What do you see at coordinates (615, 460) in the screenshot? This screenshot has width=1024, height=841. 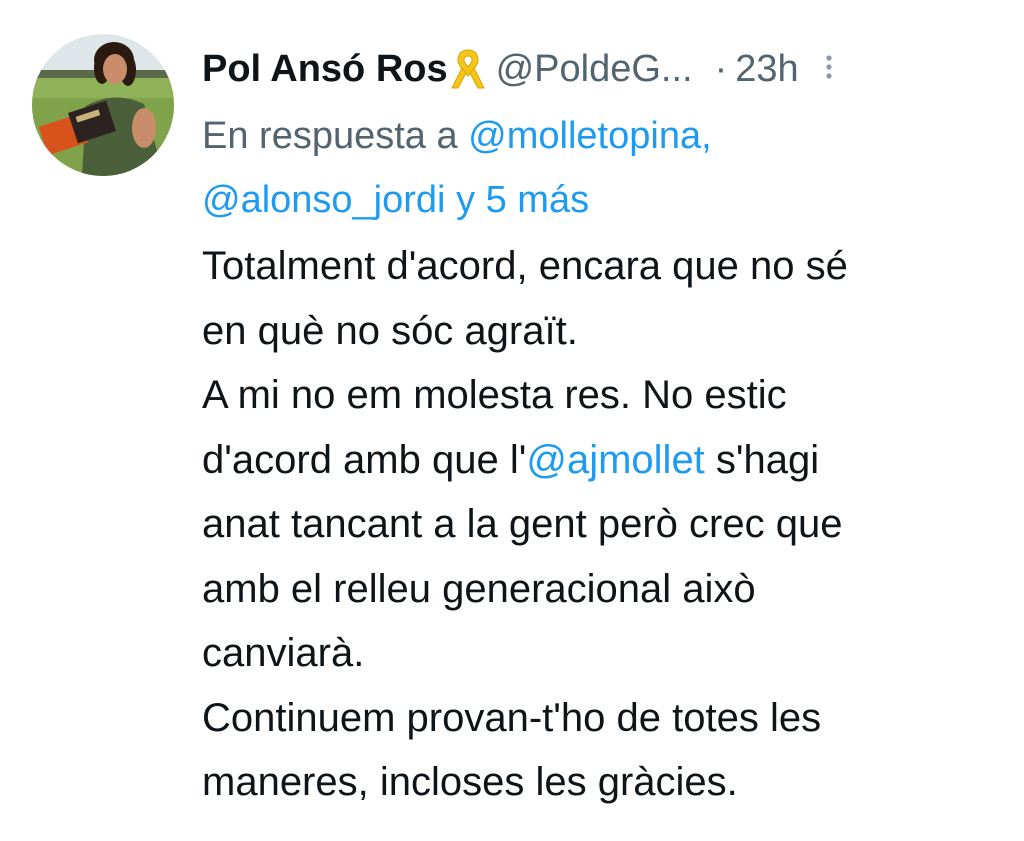 I see `mention-ajmollet: @ajmollet` at bounding box center [615, 460].